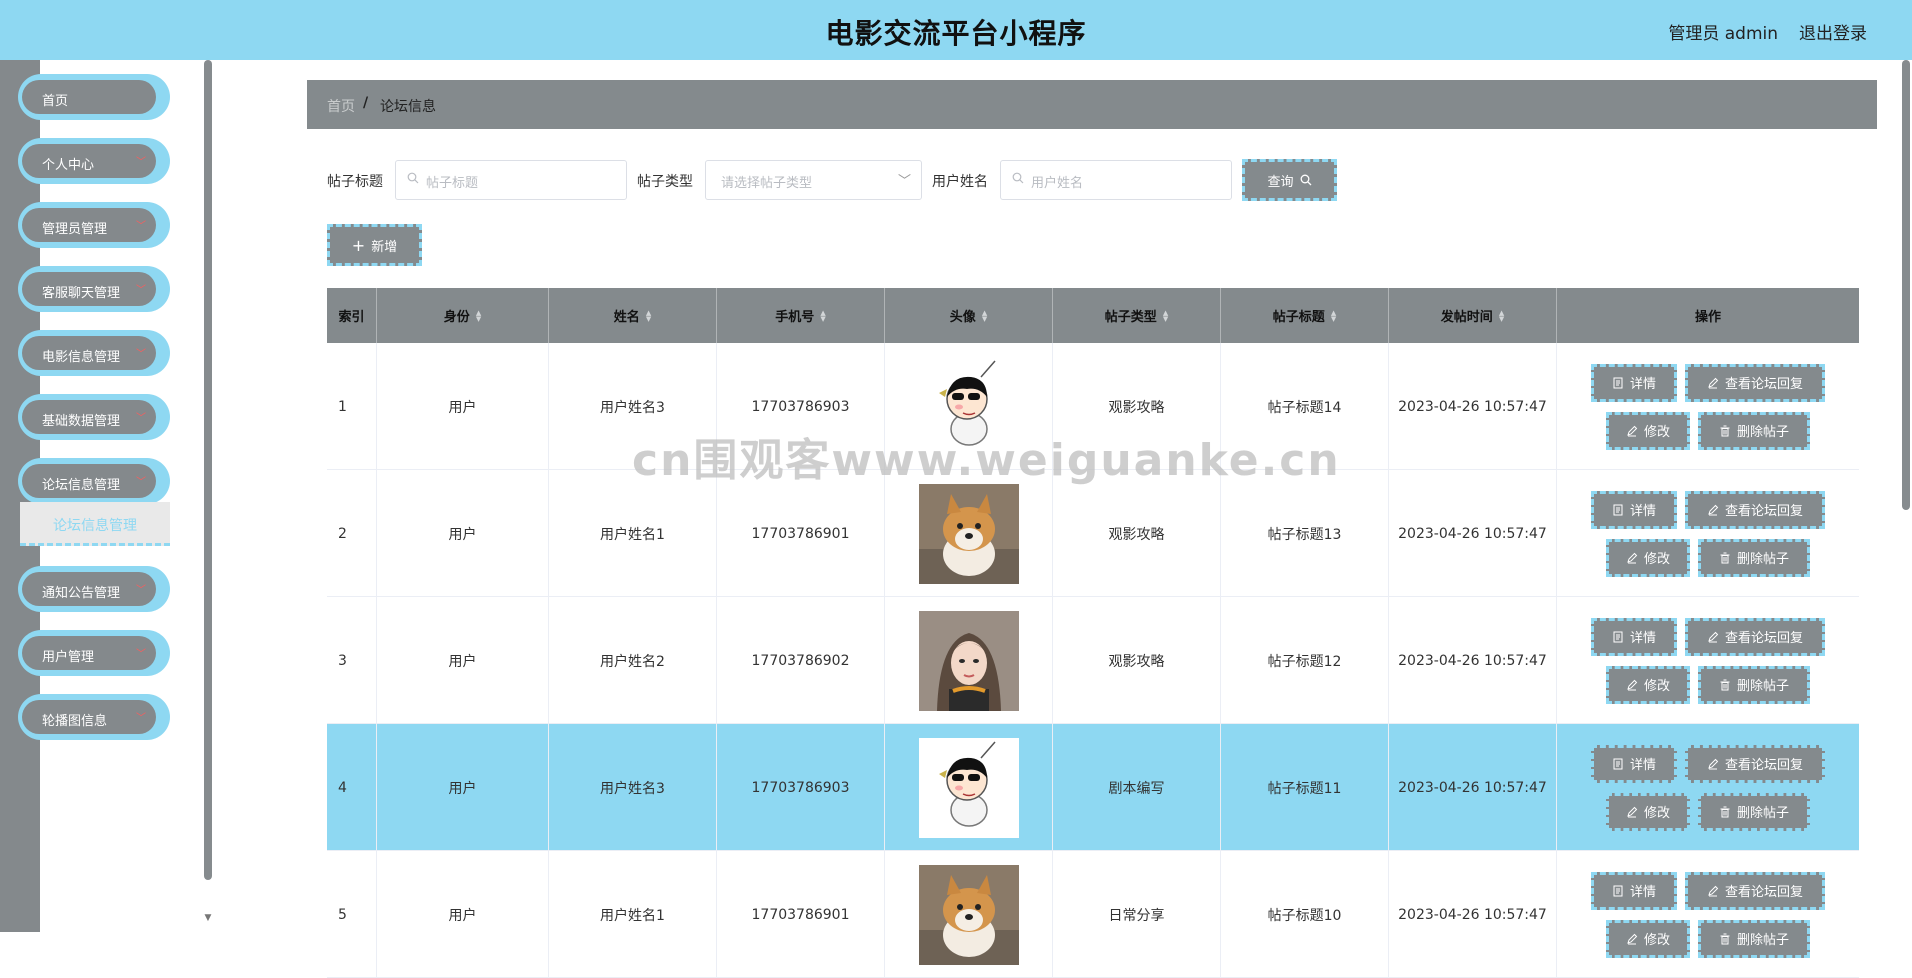 This screenshot has width=1912, height=978. I want to click on sidebar-item-forum-management: 论坛信息管理 ﹀, so click(94, 481).